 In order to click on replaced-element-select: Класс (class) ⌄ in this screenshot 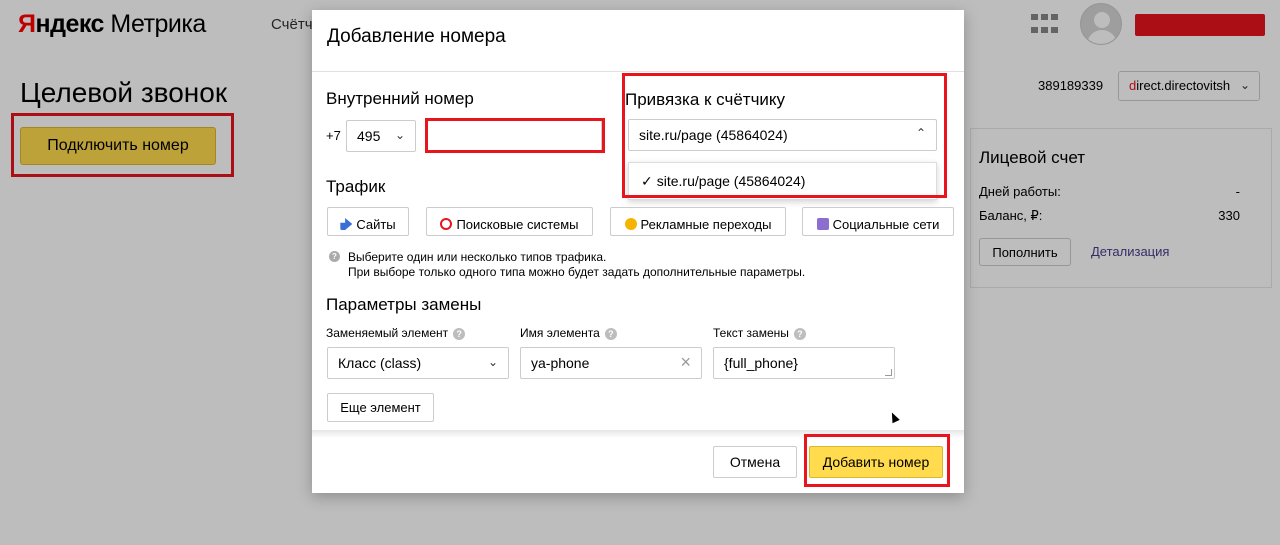, I will do `click(418, 363)`.